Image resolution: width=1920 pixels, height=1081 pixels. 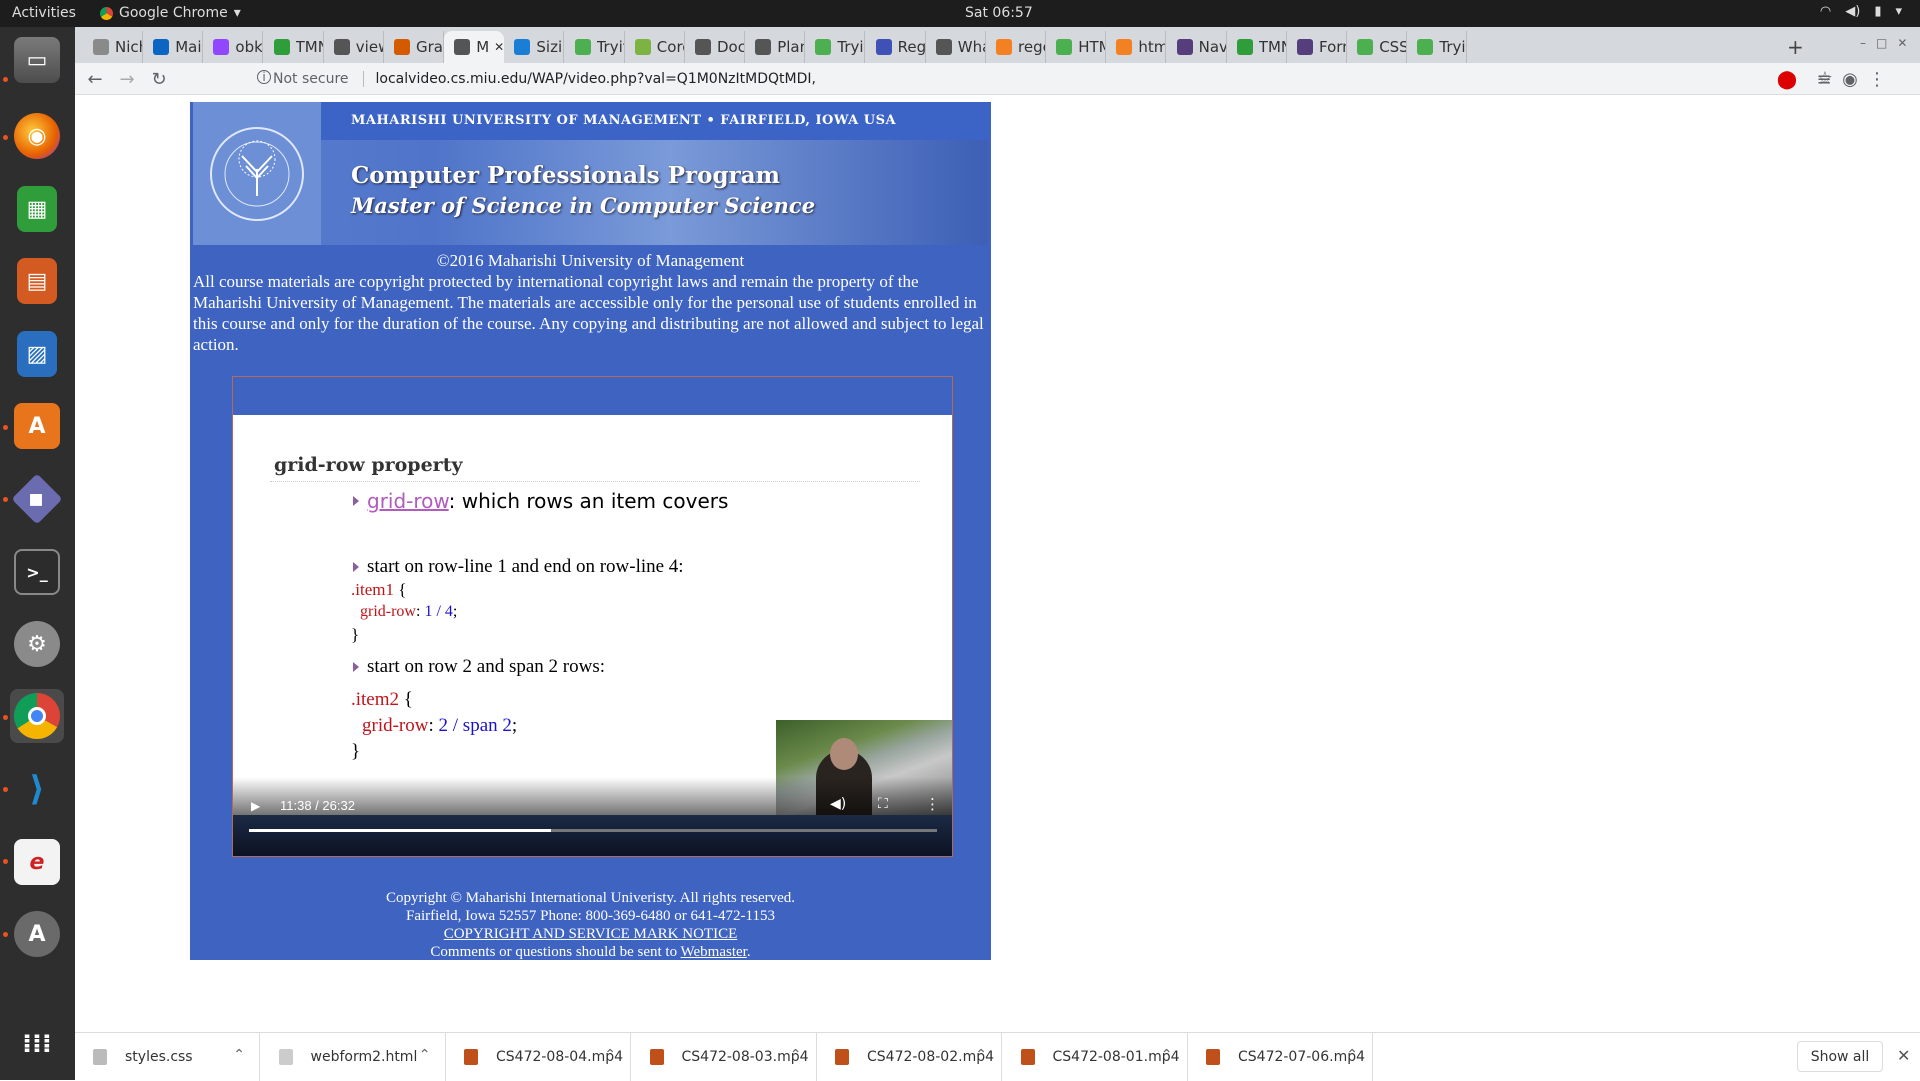 I want to click on code-line: grid-row: 1 / 4;, so click(x=408, y=612).